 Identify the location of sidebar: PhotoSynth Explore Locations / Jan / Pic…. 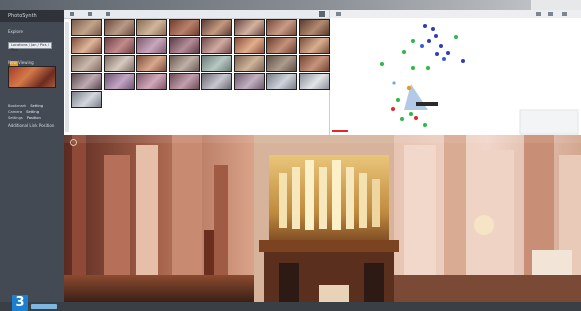
(32, 160).